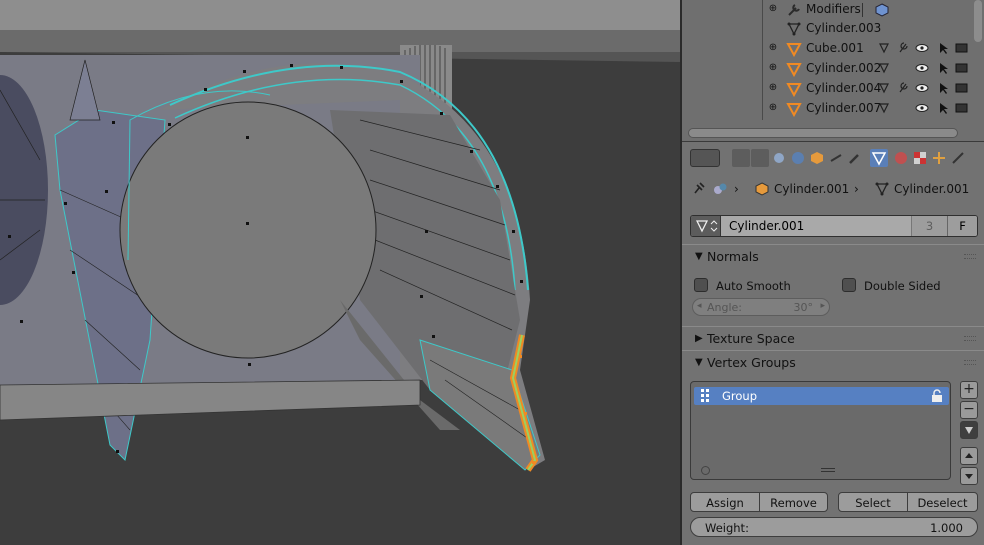 This screenshot has height=545, width=984. What do you see at coordinates (821, 396) in the screenshot?
I see `vertex-group-item: Group` at bounding box center [821, 396].